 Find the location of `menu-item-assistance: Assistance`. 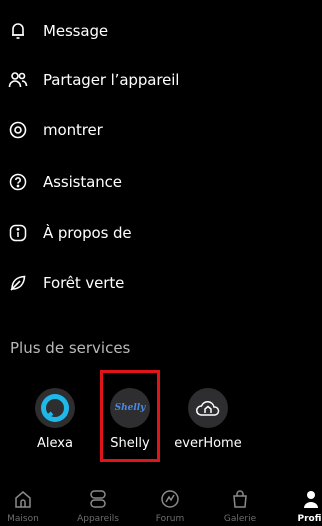

menu-item-assistance: Assistance is located at coordinates (161, 182).